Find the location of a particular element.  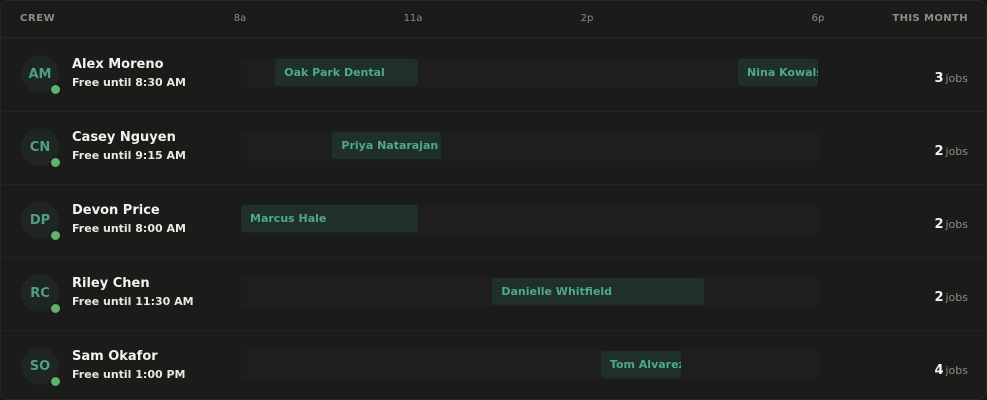

job-block: Priya Natarajan is located at coordinates (386, 145).